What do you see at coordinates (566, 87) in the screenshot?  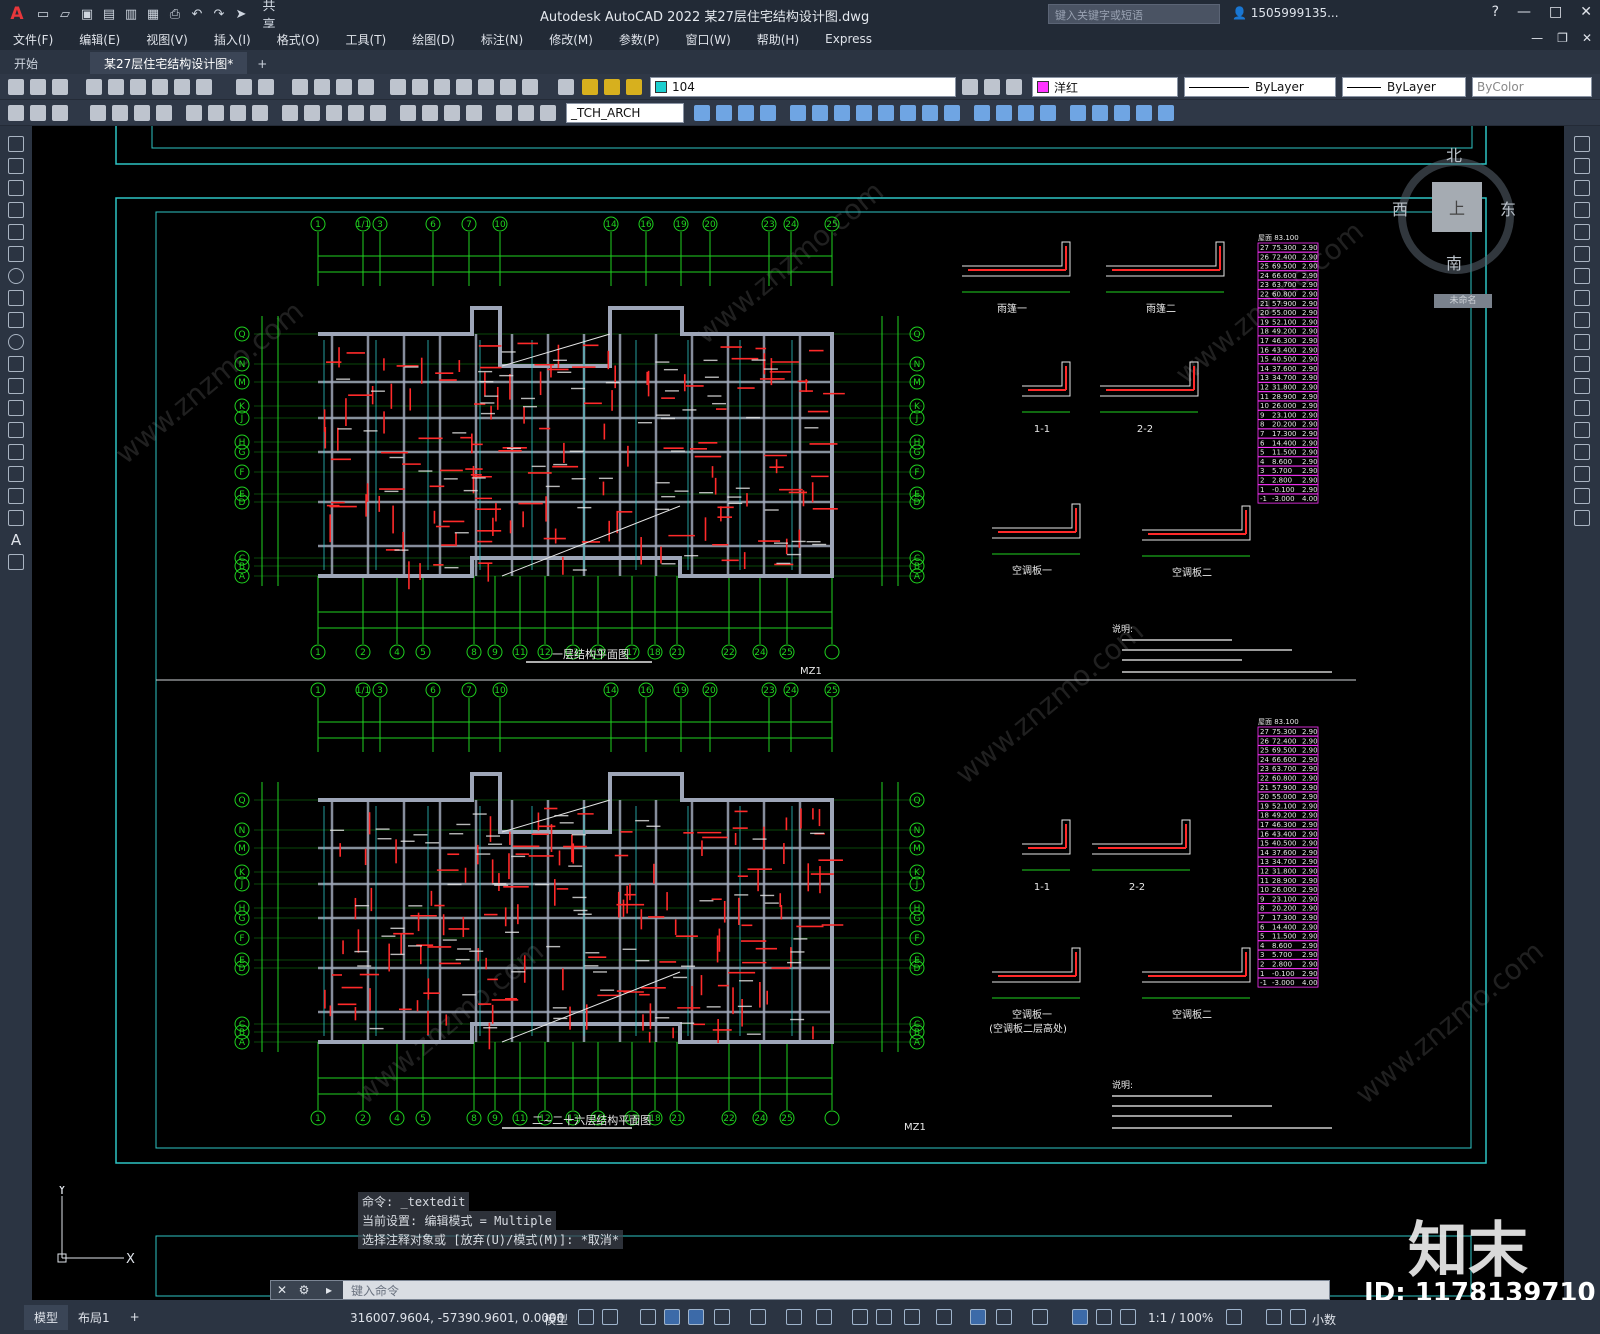 I see `layer-manager-icon` at bounding box center [566, 87].